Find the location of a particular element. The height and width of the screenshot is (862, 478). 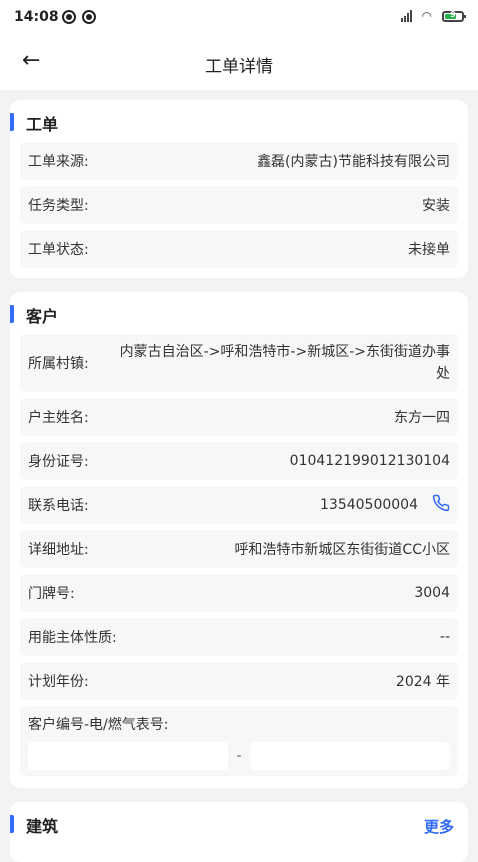

order-source-value: 鑫磊(内蒙古)节能科技有限公司 is located at coordinates (353, 162).